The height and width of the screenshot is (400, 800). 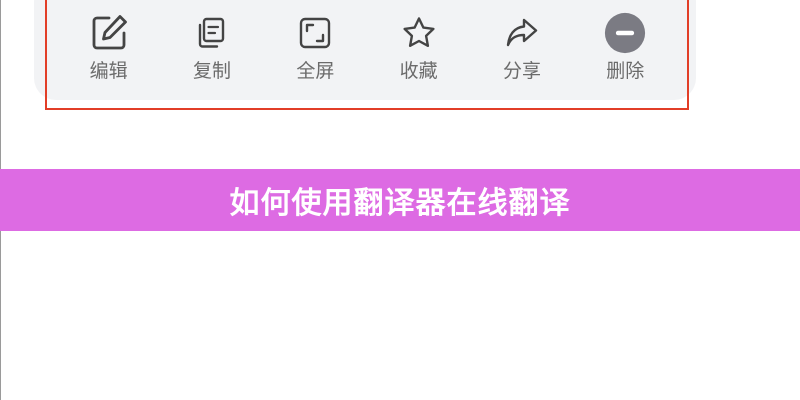 I want to click on fullscreen-label: 全屏, so click(x=315, y=71).